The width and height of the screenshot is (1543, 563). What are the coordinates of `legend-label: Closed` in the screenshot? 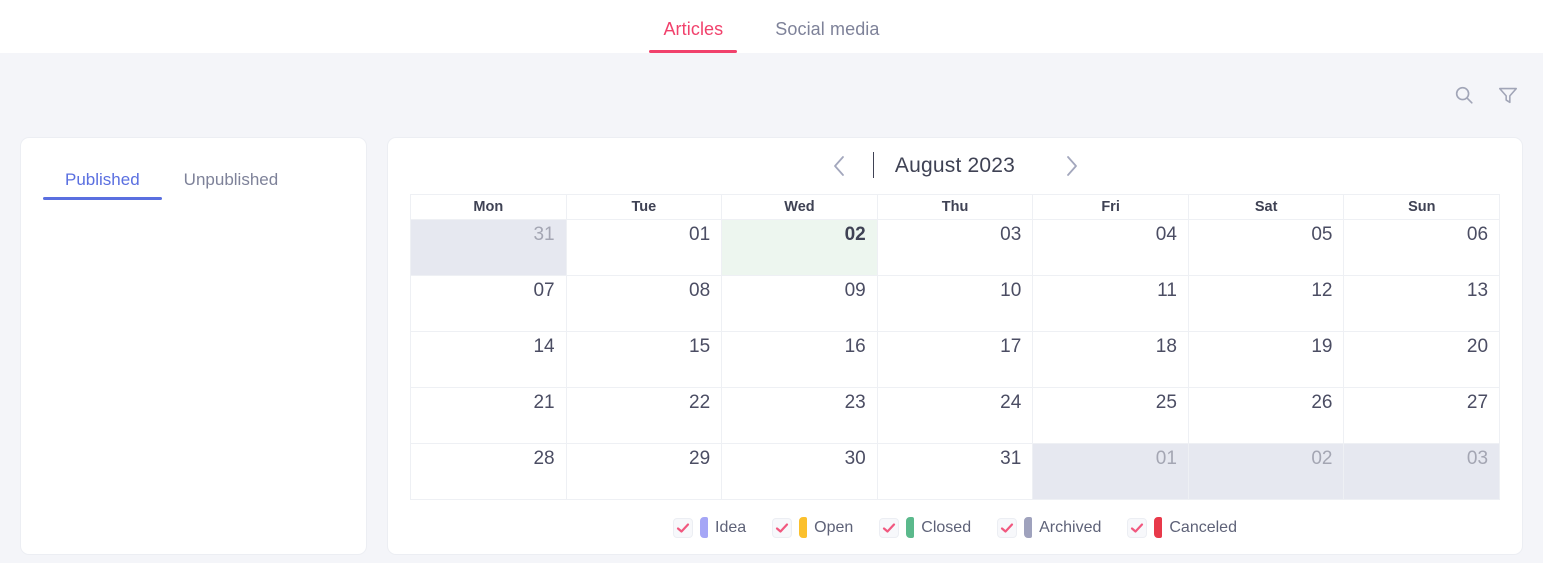 It's located at (946, 527).